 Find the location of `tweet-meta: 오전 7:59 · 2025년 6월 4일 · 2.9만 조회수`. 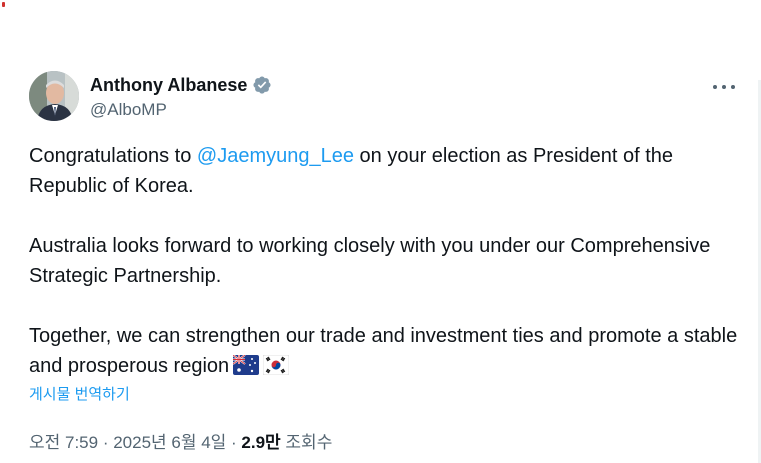

tweet-meta: 오전 7:59 · 2025년 6월 4일 · 2.9만 조회수 is located at coordinates (180, 440).